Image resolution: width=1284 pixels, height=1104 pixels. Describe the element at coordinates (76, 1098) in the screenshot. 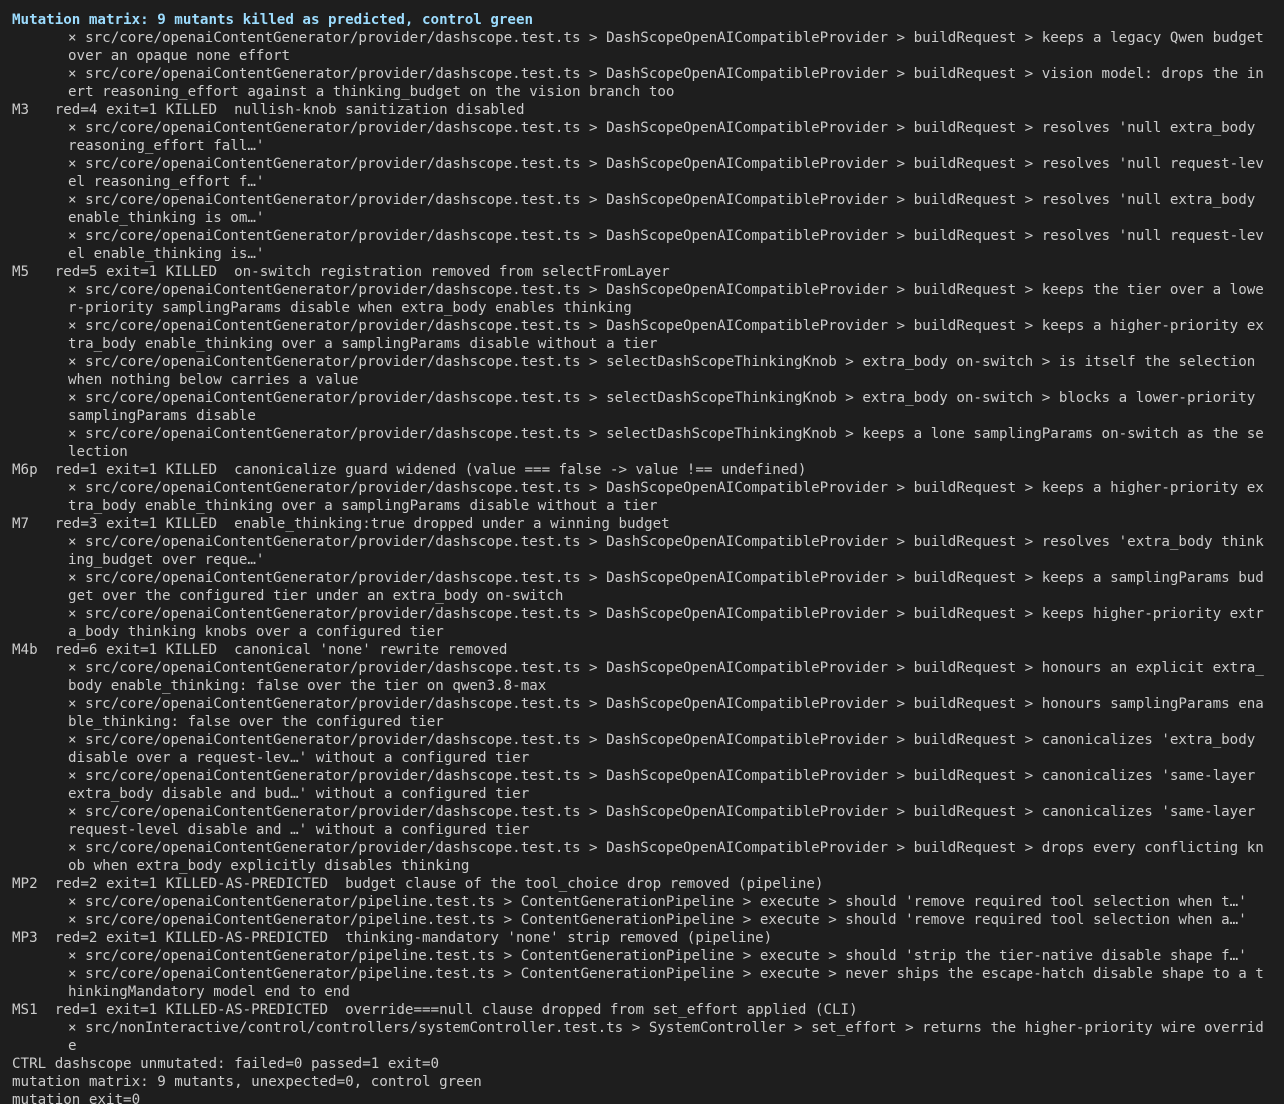

I see `summary-line: mutation exit=0` at that location.